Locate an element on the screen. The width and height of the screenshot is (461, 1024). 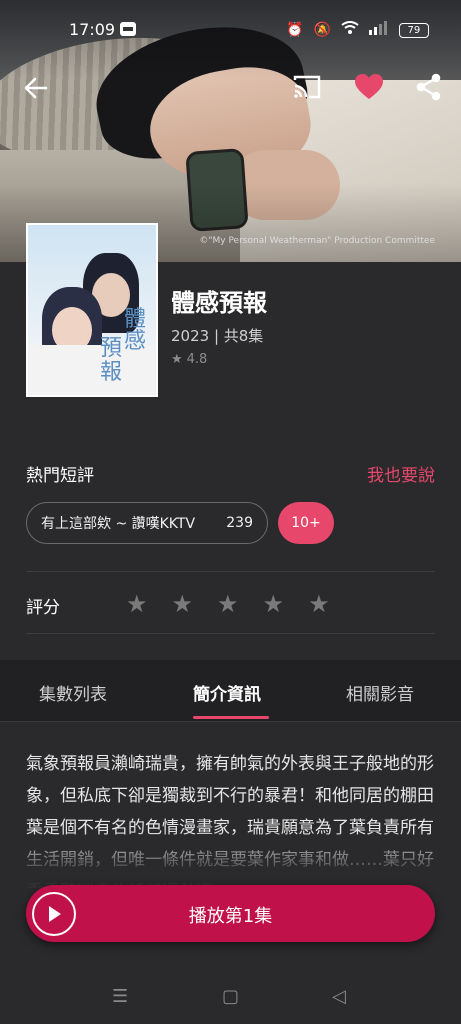
review-chip: 有上這部欸 ~ 讚嘆KKTV 239 is located at coordinates (147, 523).